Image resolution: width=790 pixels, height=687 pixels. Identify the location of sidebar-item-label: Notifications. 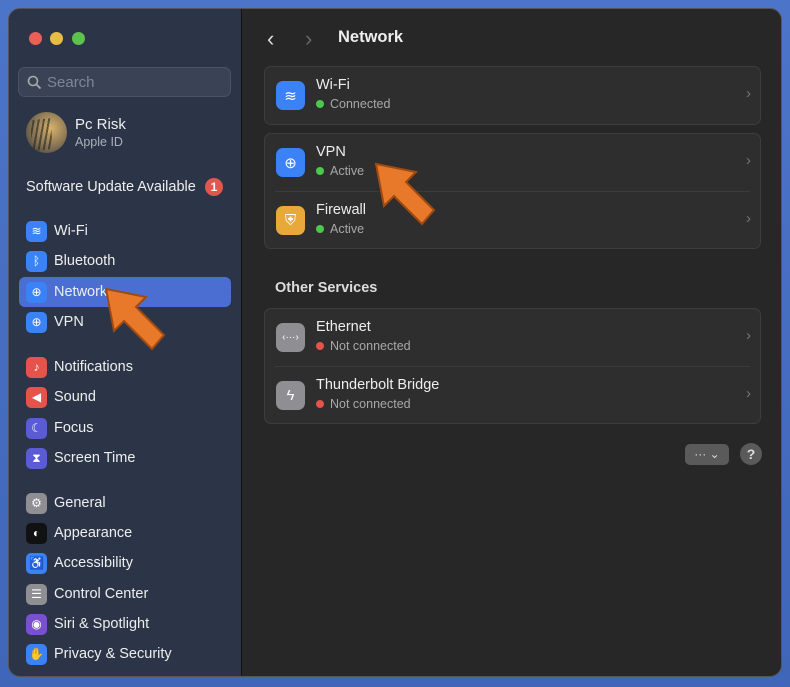
(93, 367).